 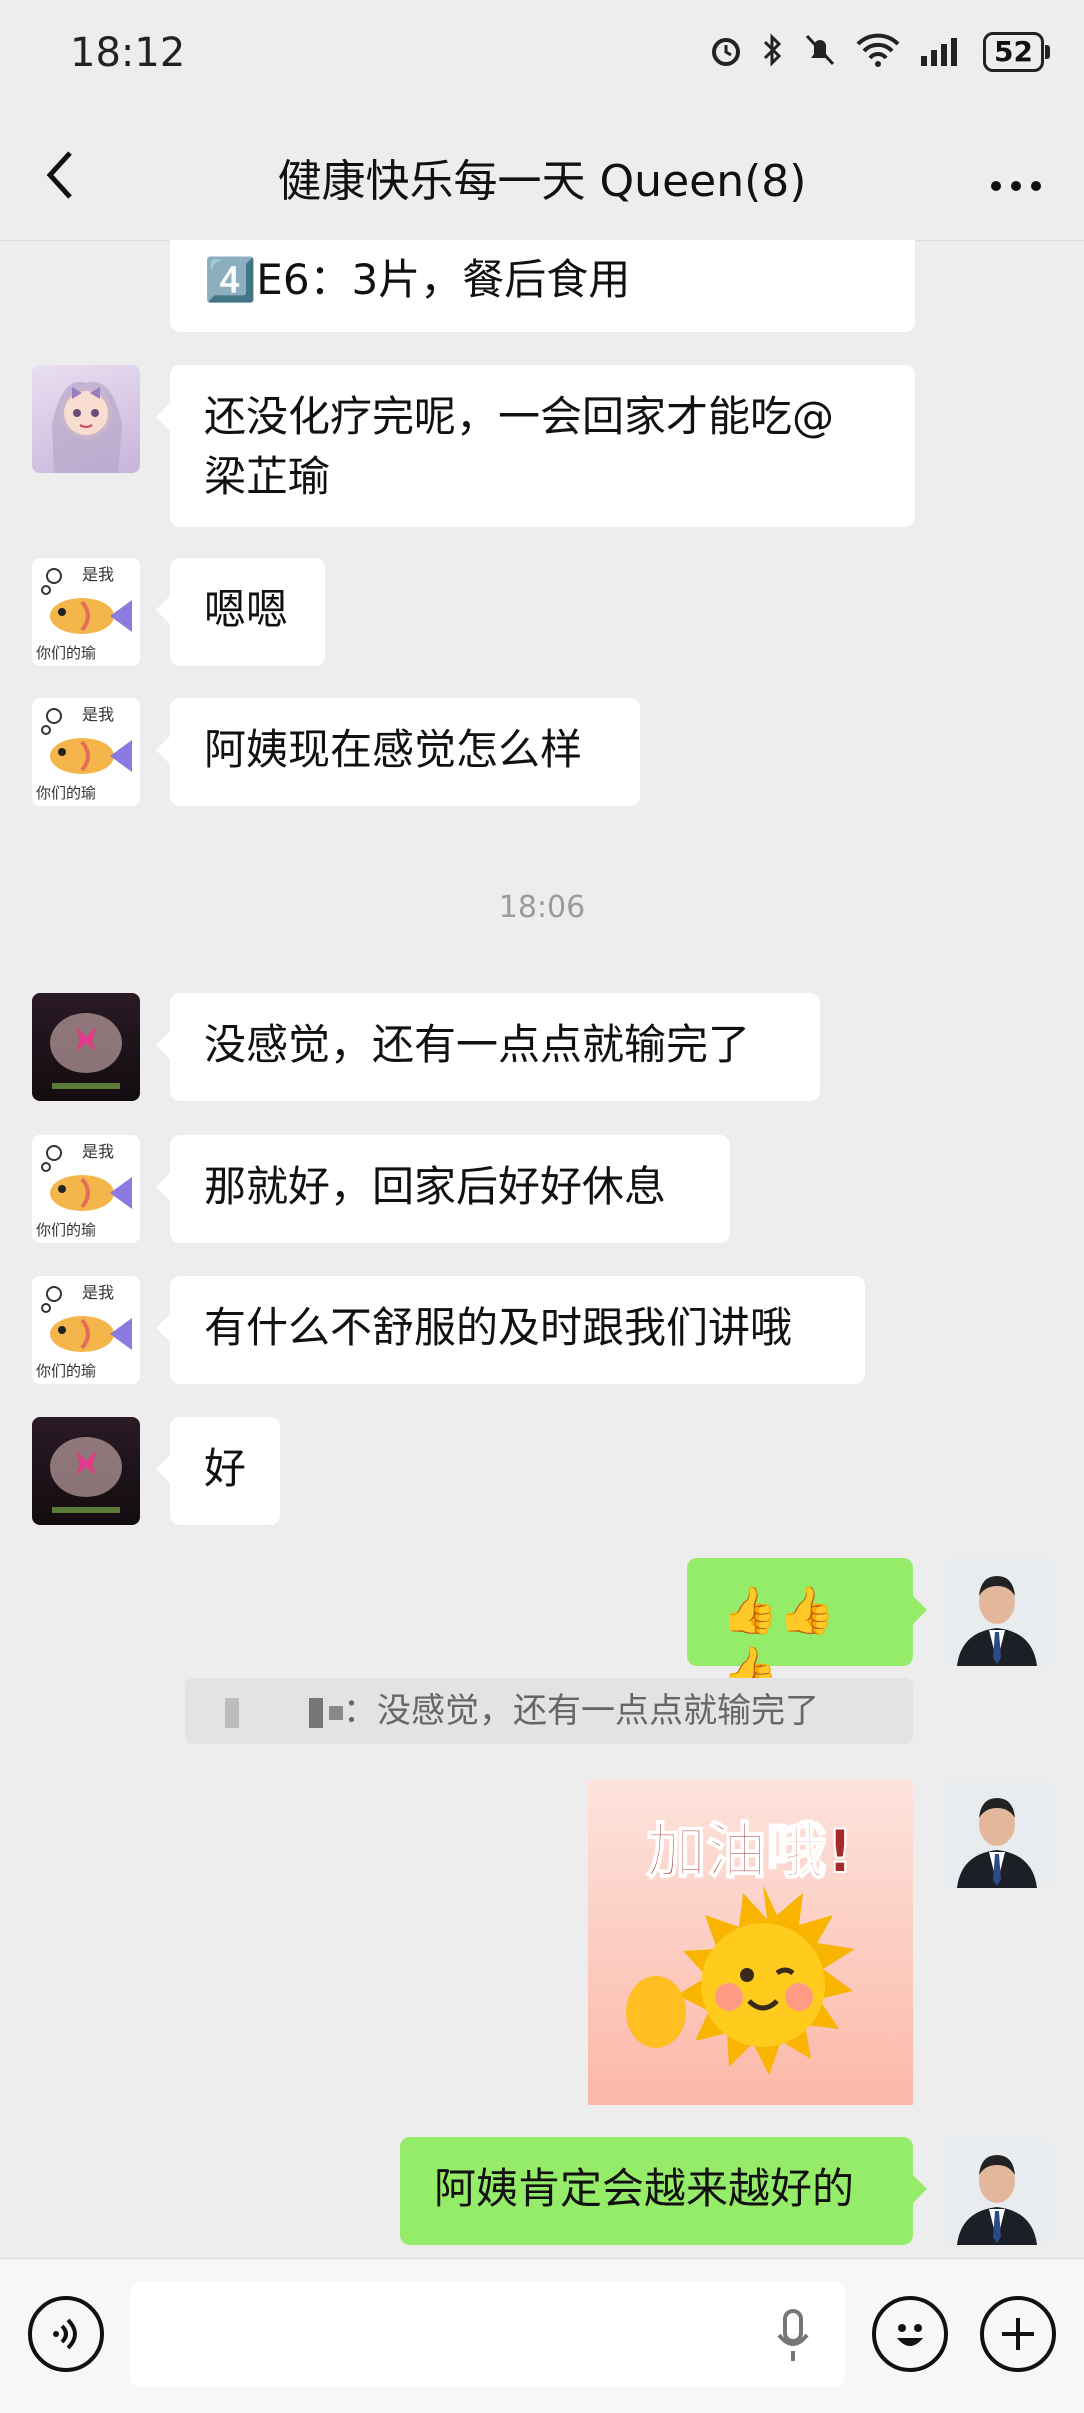 I want to click on message-bubble: 阿姨现在感觉怎么样, so click(x=398, y=752).